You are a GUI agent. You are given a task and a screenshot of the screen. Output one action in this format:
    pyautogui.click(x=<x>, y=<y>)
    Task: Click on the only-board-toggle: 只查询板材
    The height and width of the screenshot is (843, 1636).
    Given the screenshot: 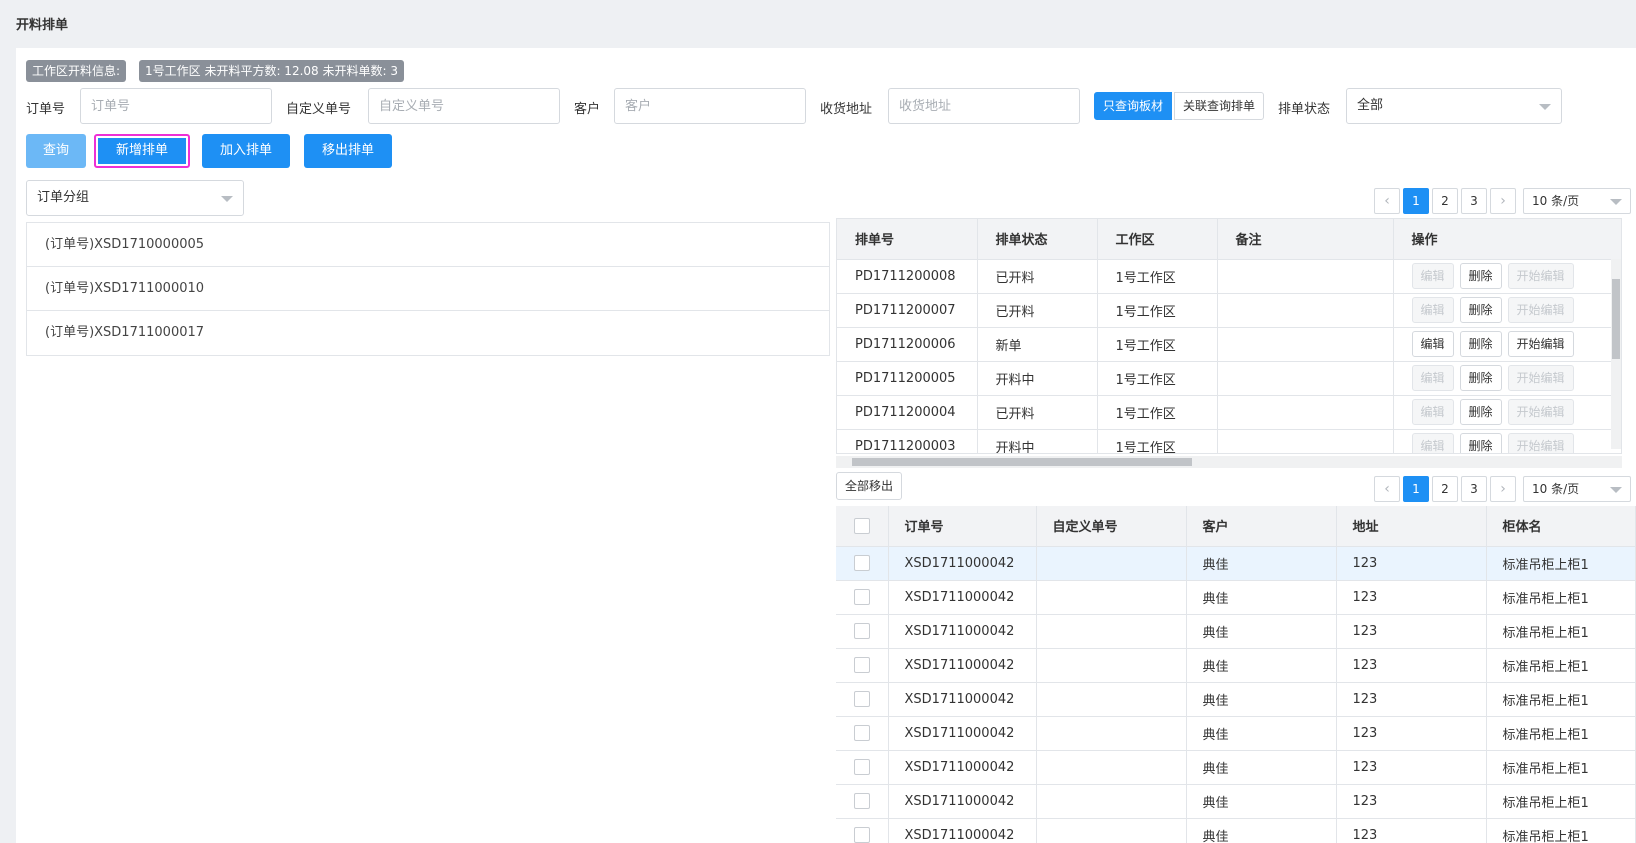 What is the action you would take?
    pyautogui.click(x=1133, y=106)
    